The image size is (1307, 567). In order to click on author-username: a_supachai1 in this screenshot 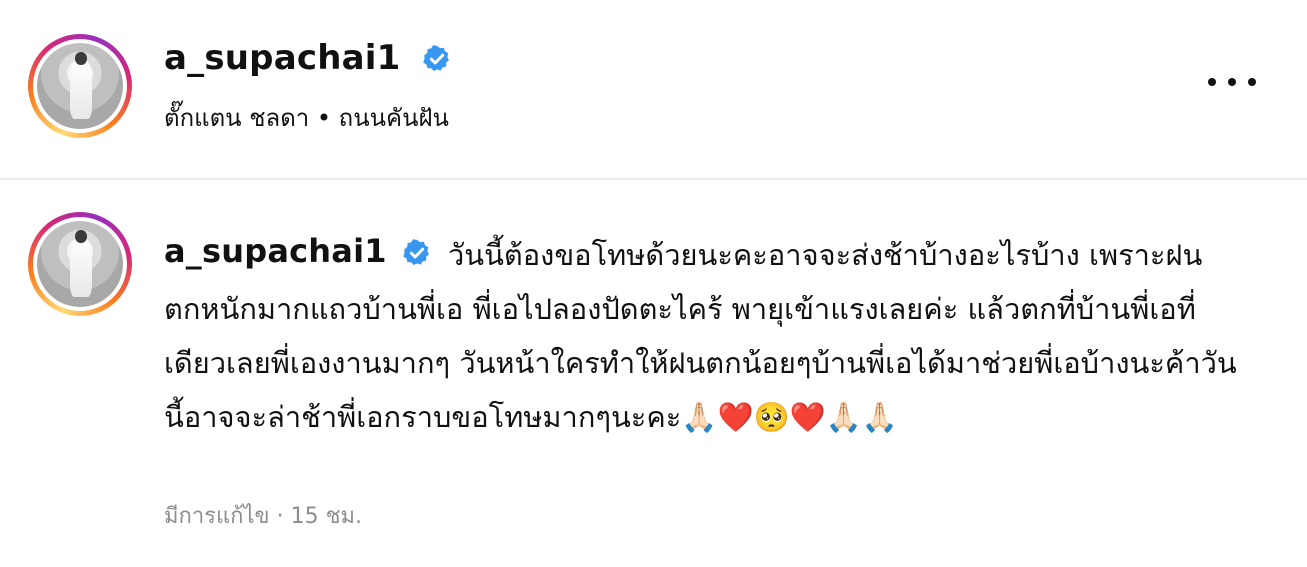, I will do `click(282, 58)`.